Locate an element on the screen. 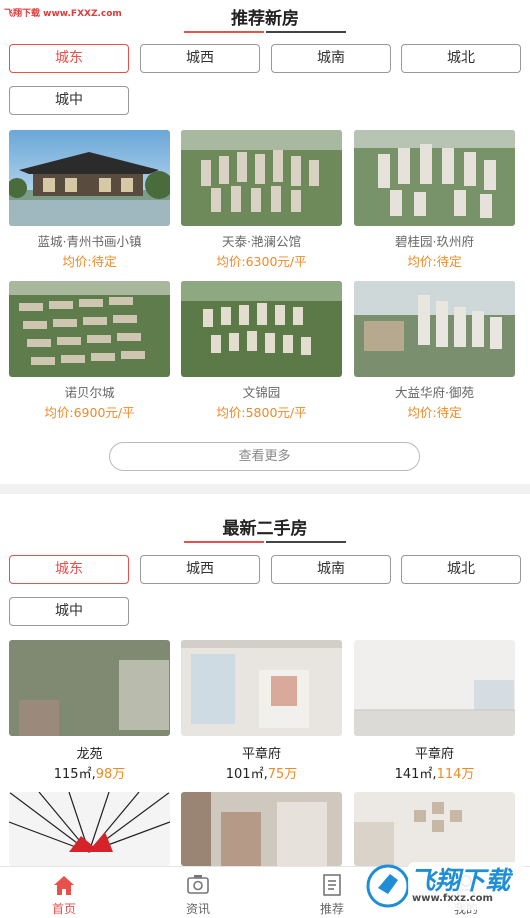 The height and width of the screenshot is (918, 530). house-name: 大益华府·御苑 is located at coordinates (434, 392).